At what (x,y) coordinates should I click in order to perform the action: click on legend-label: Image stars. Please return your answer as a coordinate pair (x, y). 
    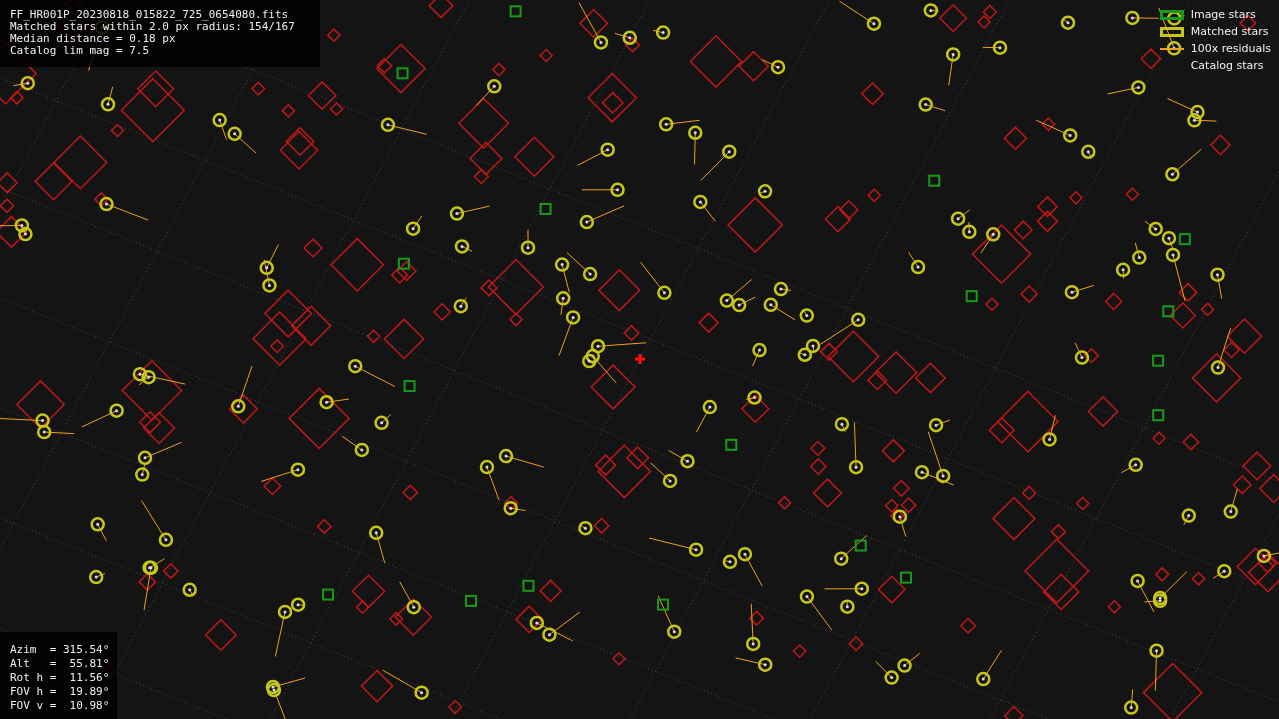
    Looking at the image, I should click on (1223, 14).